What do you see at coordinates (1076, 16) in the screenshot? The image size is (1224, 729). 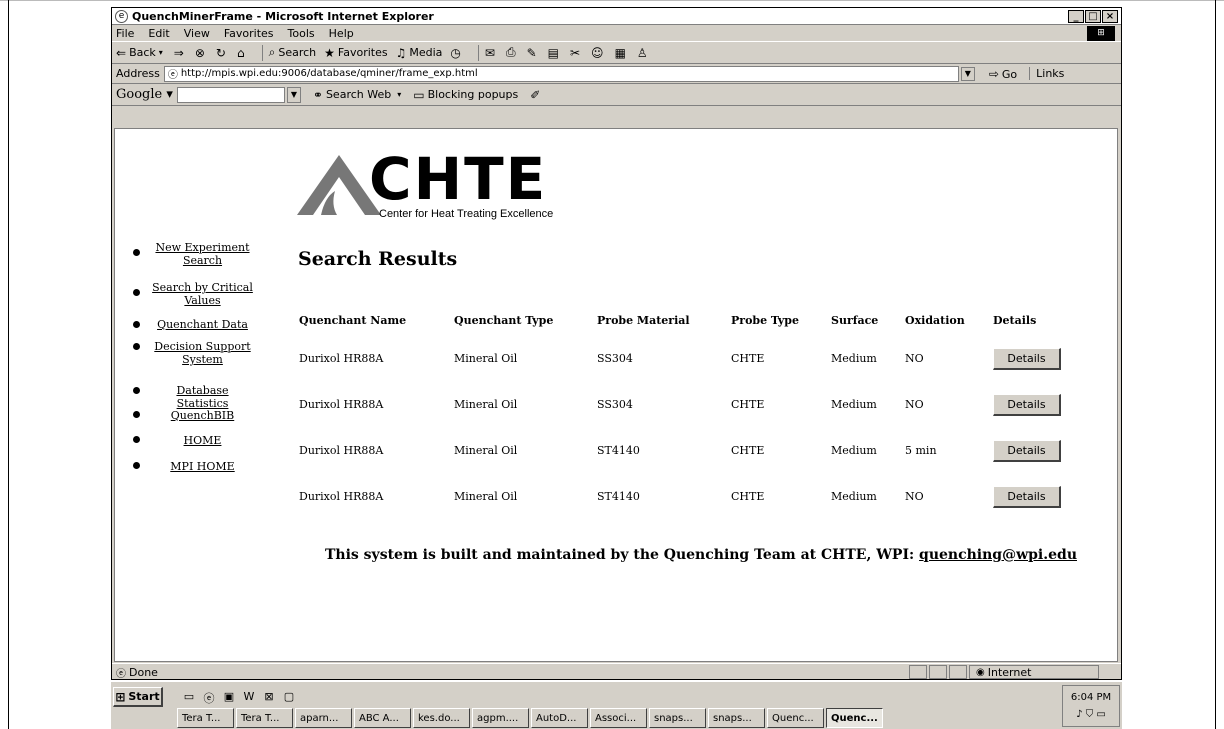 I see `minimize-button: _` at bounding box center [1076, 16].